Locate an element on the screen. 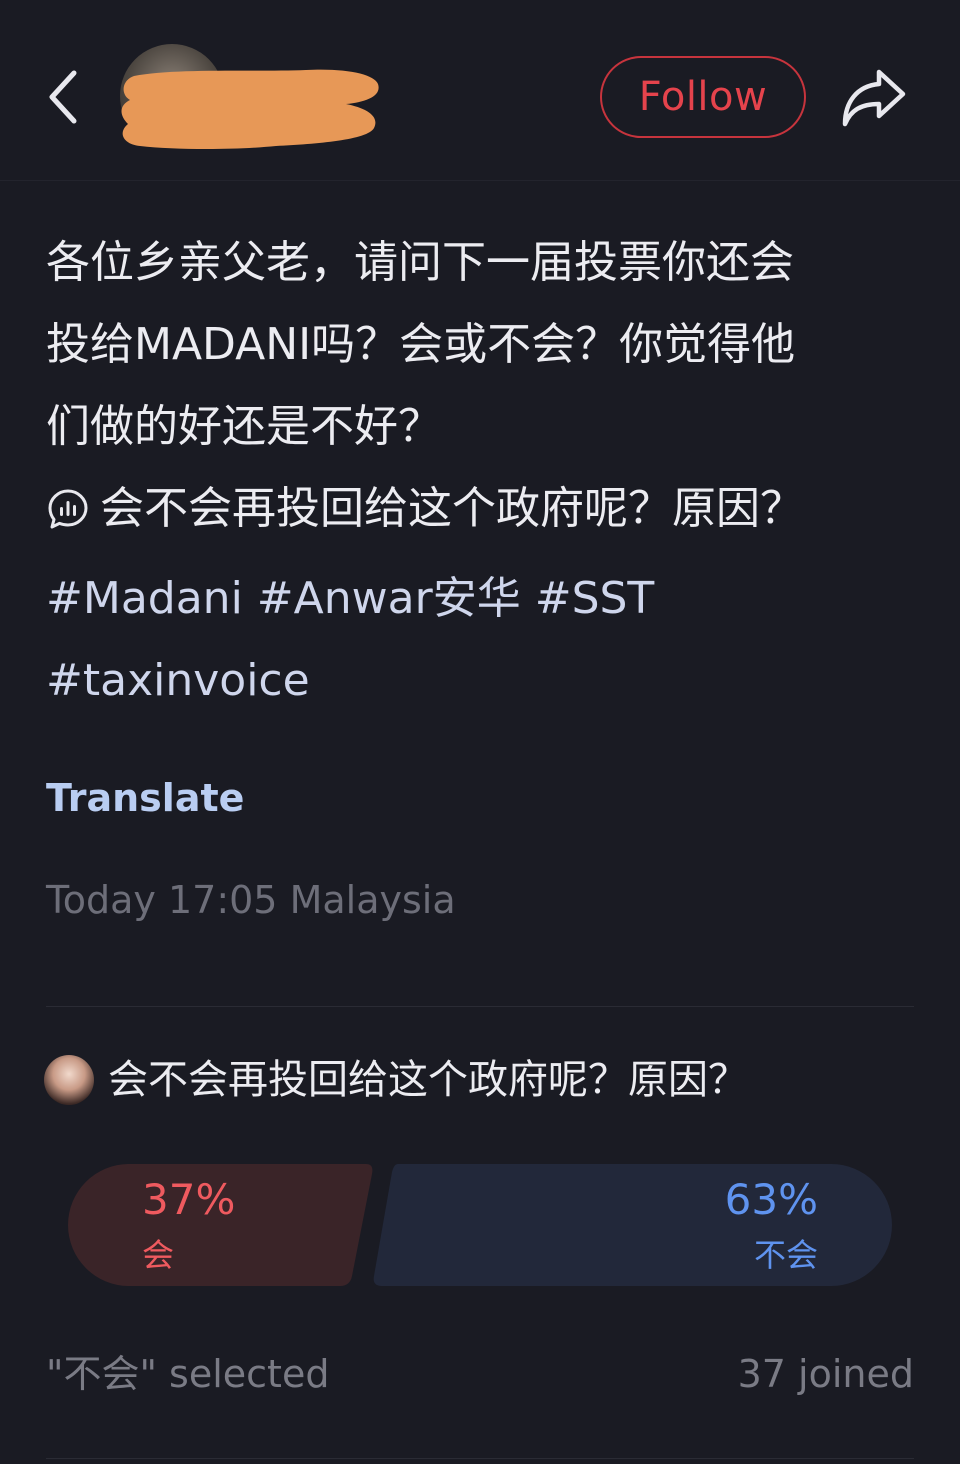 The width and height of the screenshot is (960, 1464). poll-bubble-icon is located at coordinates (68, 509).